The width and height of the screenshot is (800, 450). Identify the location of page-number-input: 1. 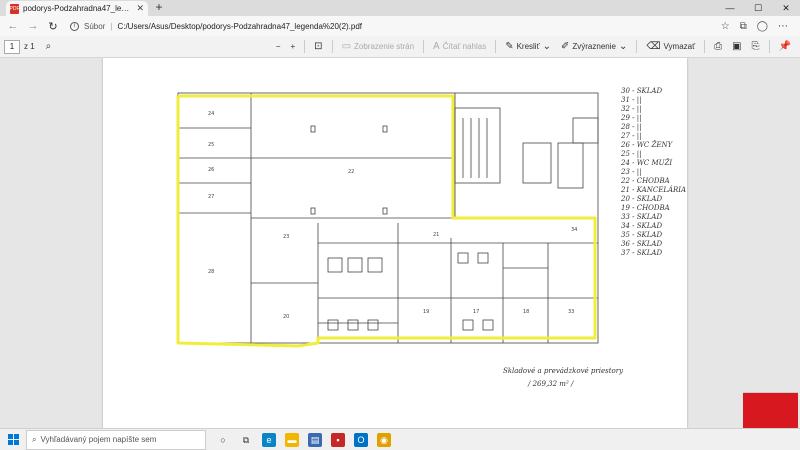
(12, 46).